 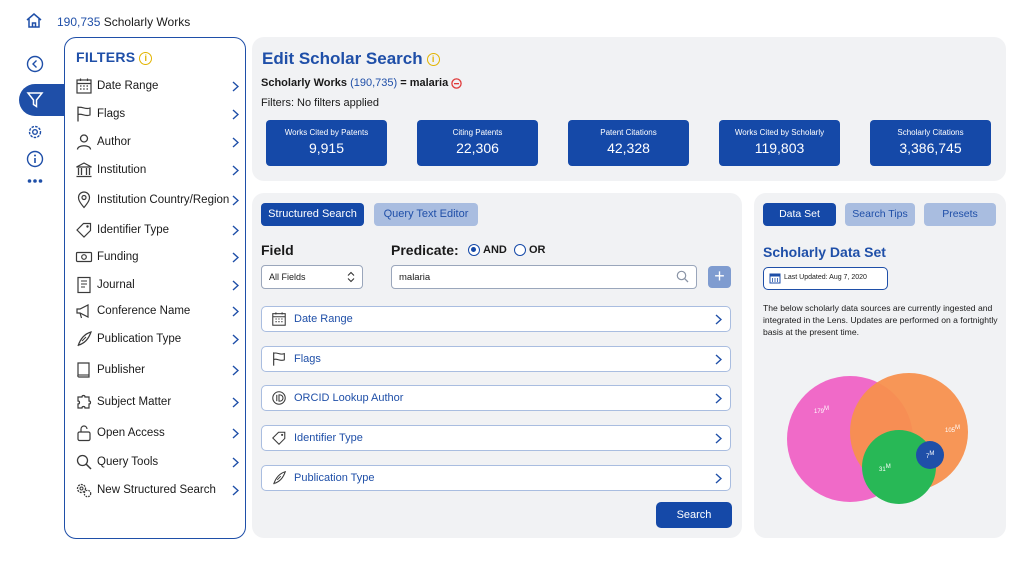 I want to click on filter-item: Conference Name, so click(x=155, y=312).